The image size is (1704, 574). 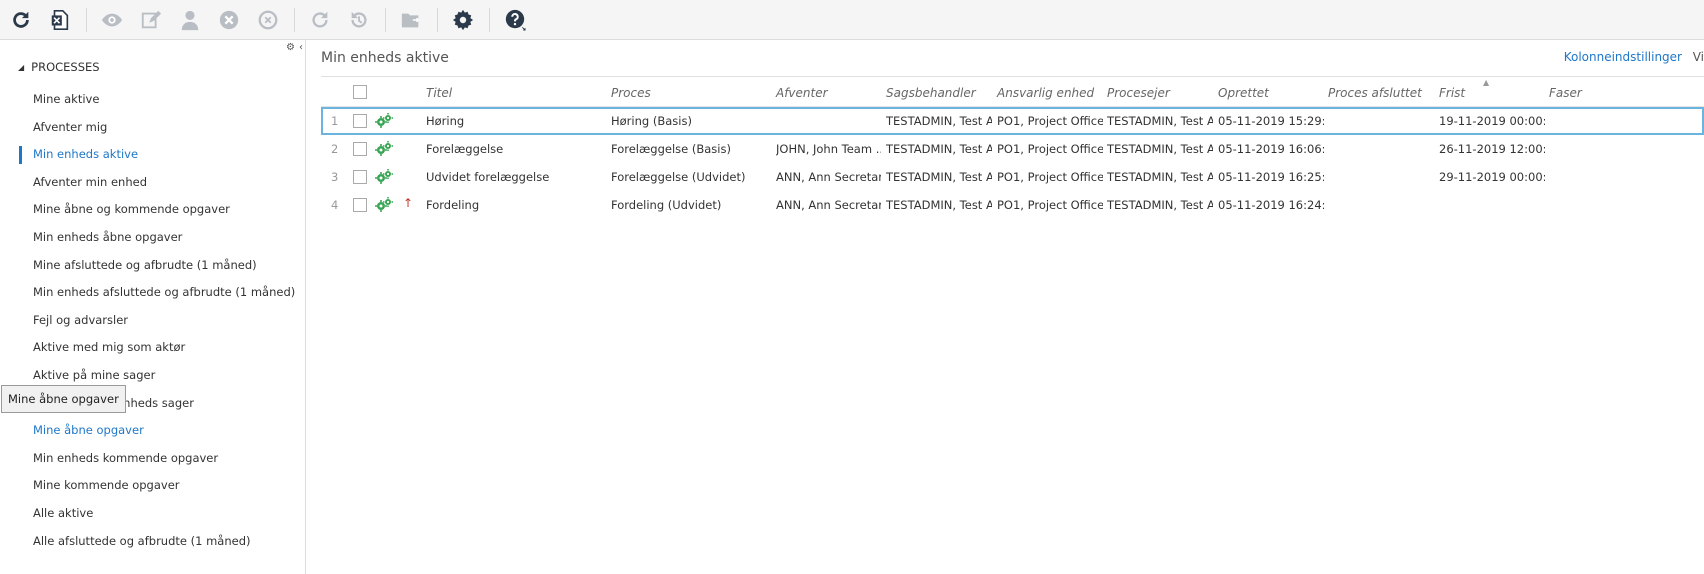 What do you see at coordinates (453, 205) in the screenshot?
I see `cell-titel: Fordeling` at bounding box center [453, 205].